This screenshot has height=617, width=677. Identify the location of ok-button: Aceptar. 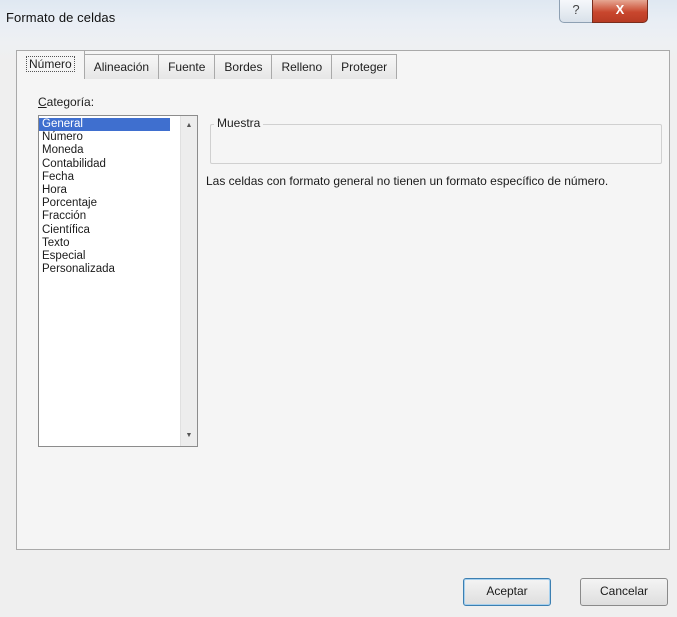
(507, 592).